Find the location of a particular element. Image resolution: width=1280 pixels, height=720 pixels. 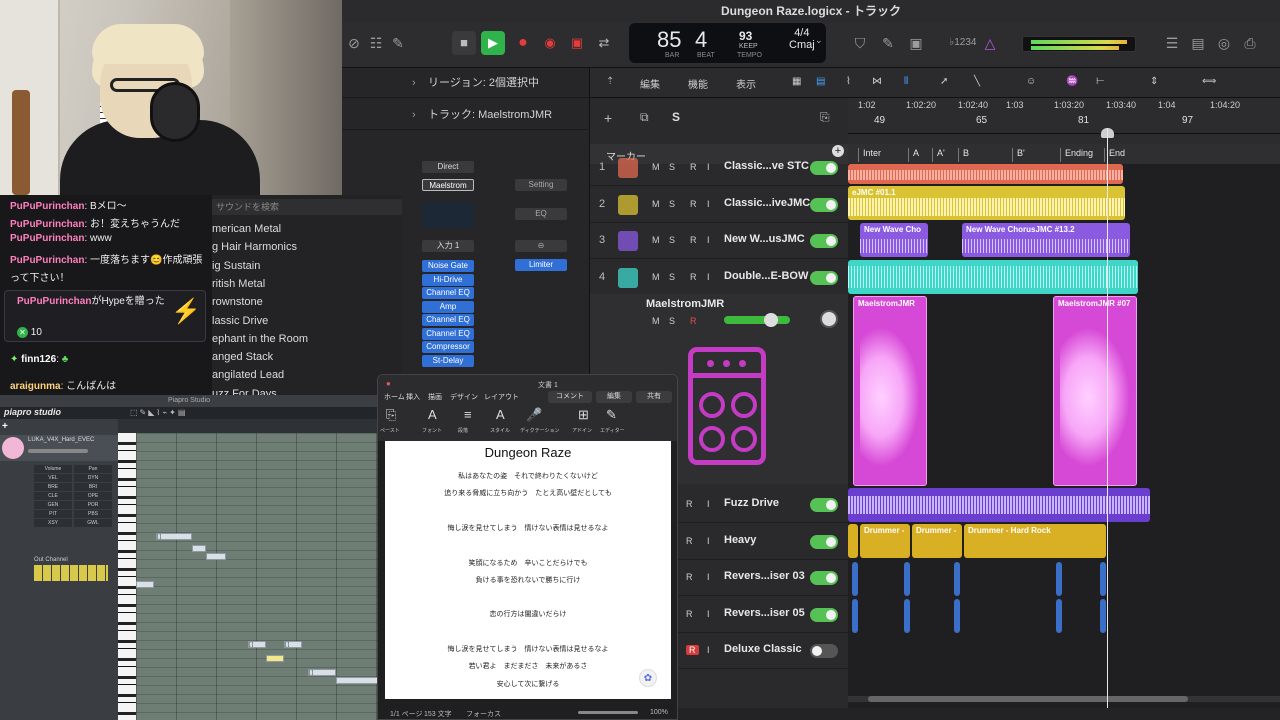

piapro-param-field: Volume is located at coordinates (53, 469).